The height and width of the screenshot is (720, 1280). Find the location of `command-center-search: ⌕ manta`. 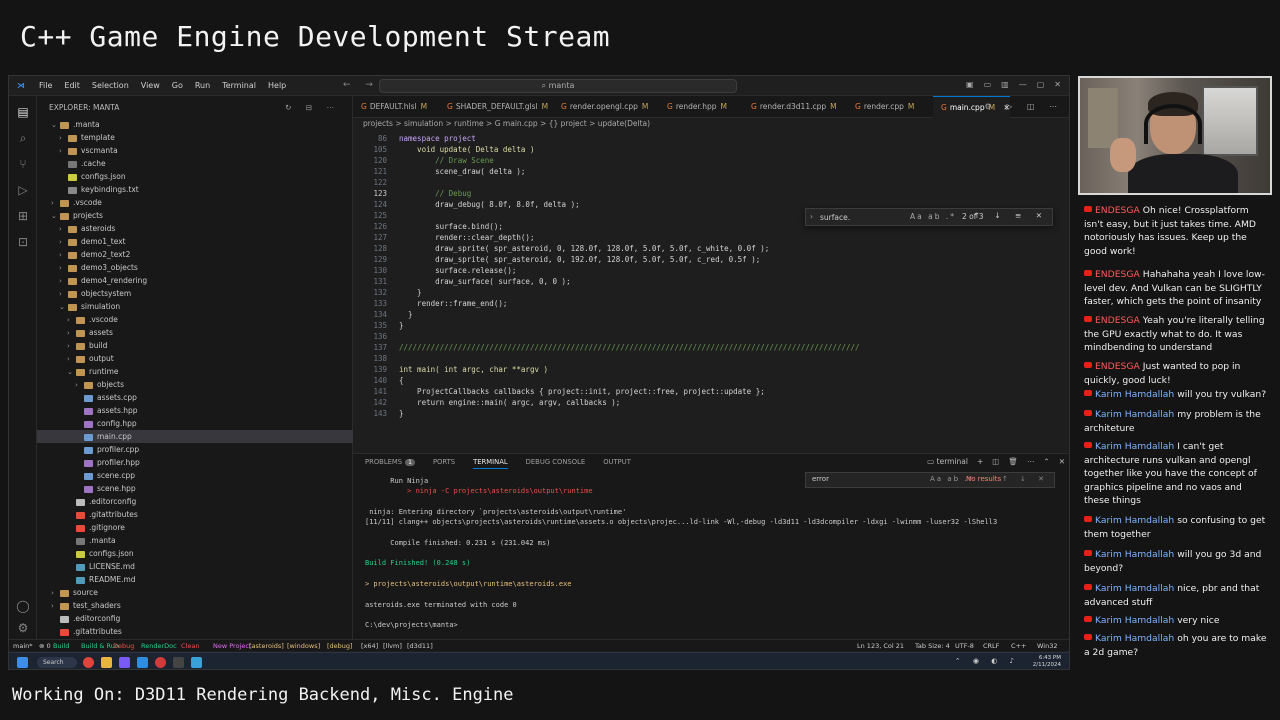

command-center-search: ⌕ manta is located at coordinates (558, 86).